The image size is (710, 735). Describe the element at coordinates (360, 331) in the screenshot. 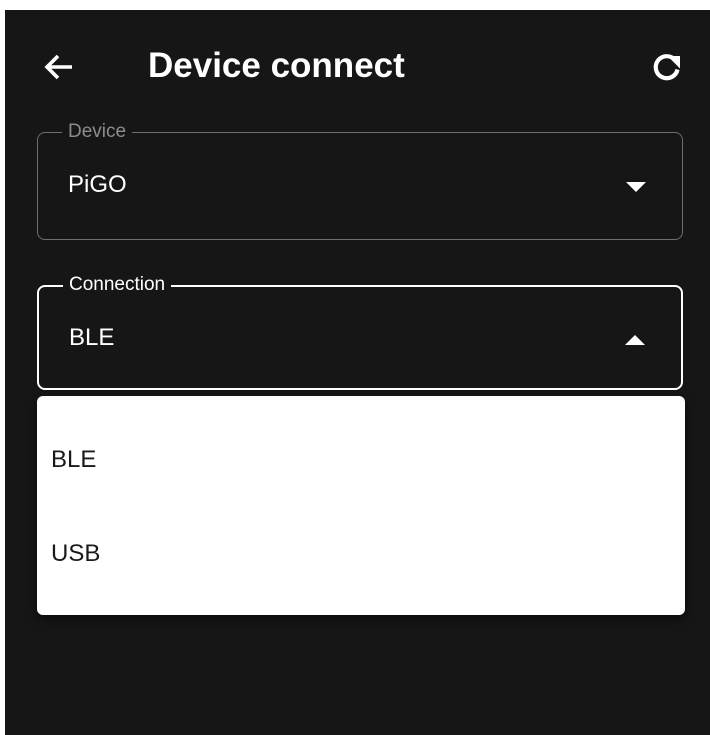

I see `connection-select: Connection BLE` at that location.